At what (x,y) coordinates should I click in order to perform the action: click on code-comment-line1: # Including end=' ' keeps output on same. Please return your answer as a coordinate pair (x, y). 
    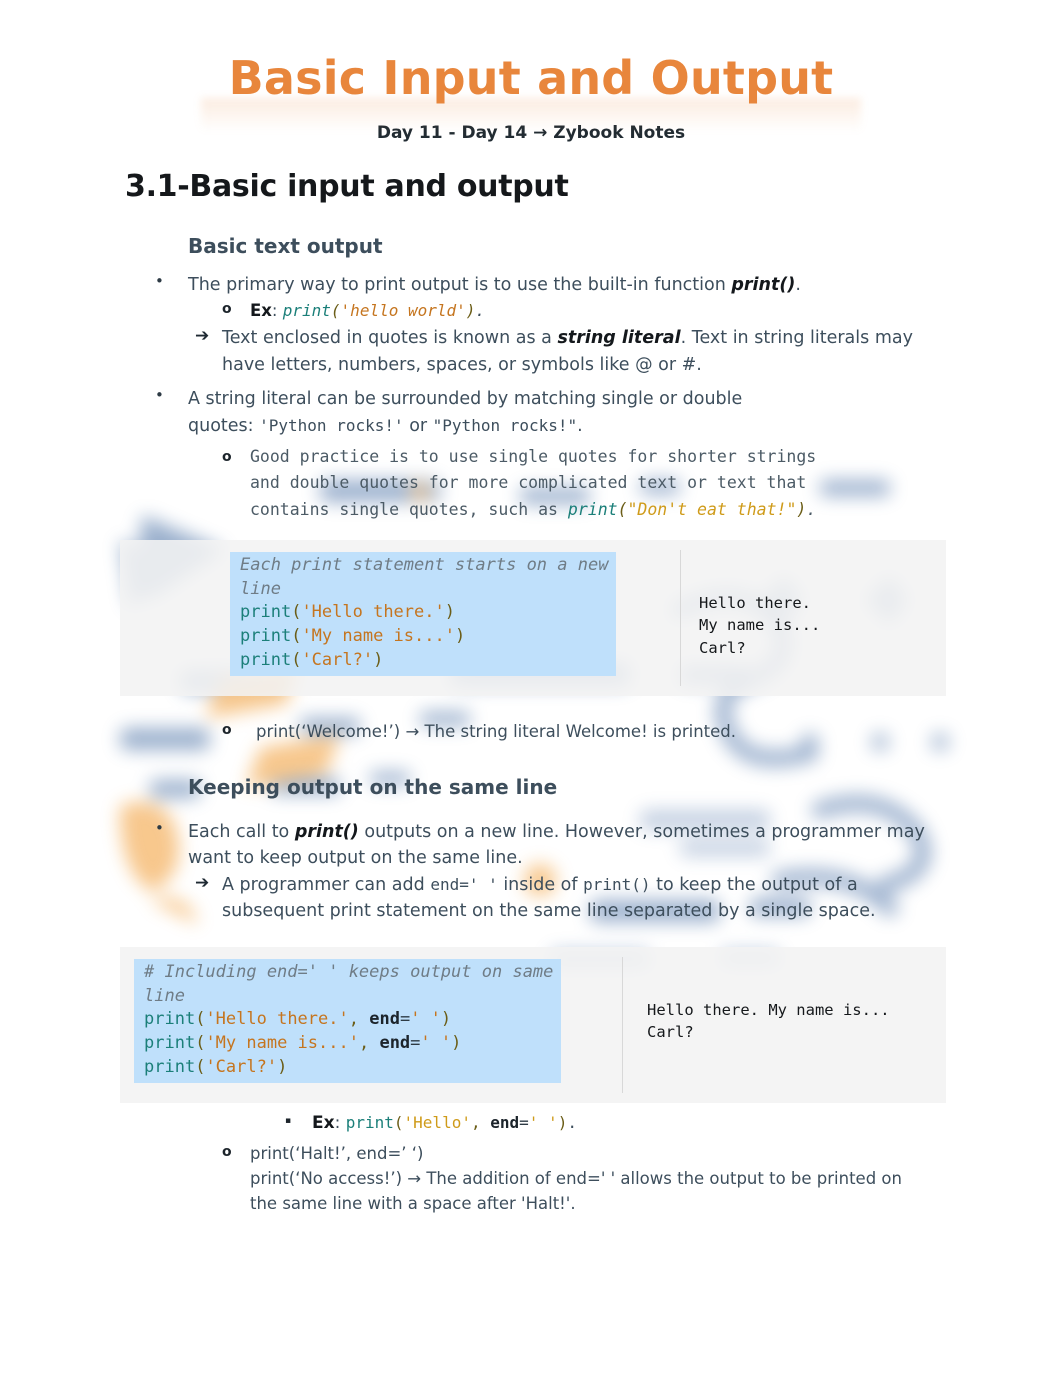
    Looking at the image, I should click on (349, 971).